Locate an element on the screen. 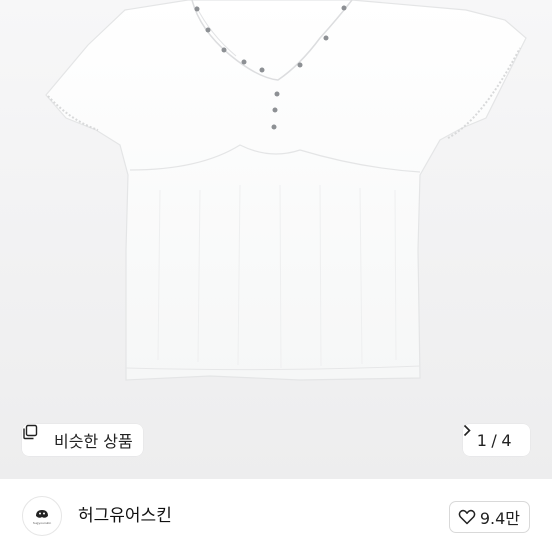  like-button: 9.4만 is located at coordinates (489, 517).